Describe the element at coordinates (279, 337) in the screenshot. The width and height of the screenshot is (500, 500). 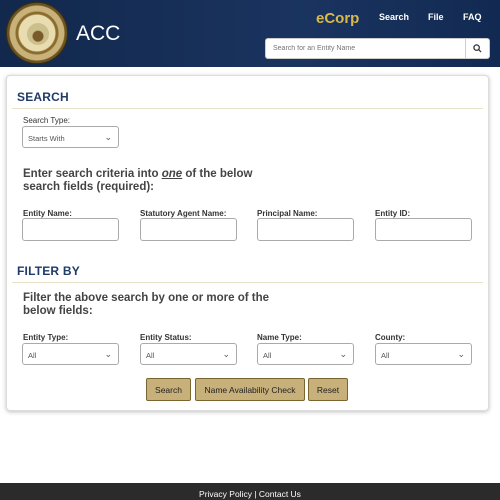
I see `name-type-label: Name Type:` at that location.